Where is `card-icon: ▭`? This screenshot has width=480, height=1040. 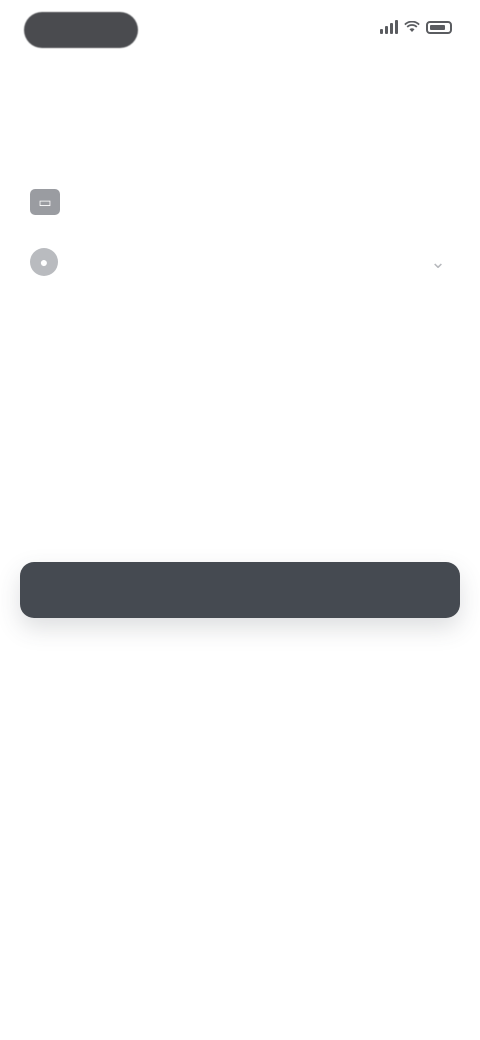
card-icon: ▭ is located at coordinates (45, 202).